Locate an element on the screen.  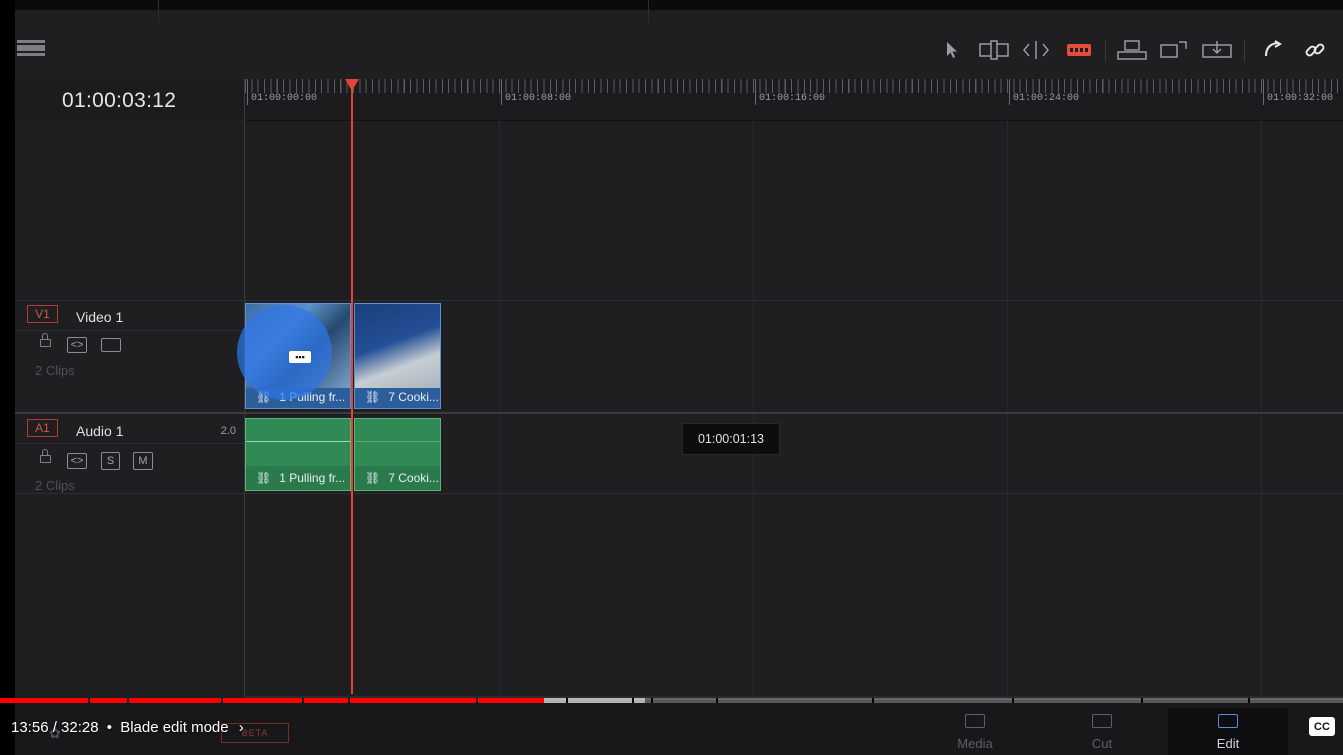
timeline-toolbar is located at coordinates (679, 51).